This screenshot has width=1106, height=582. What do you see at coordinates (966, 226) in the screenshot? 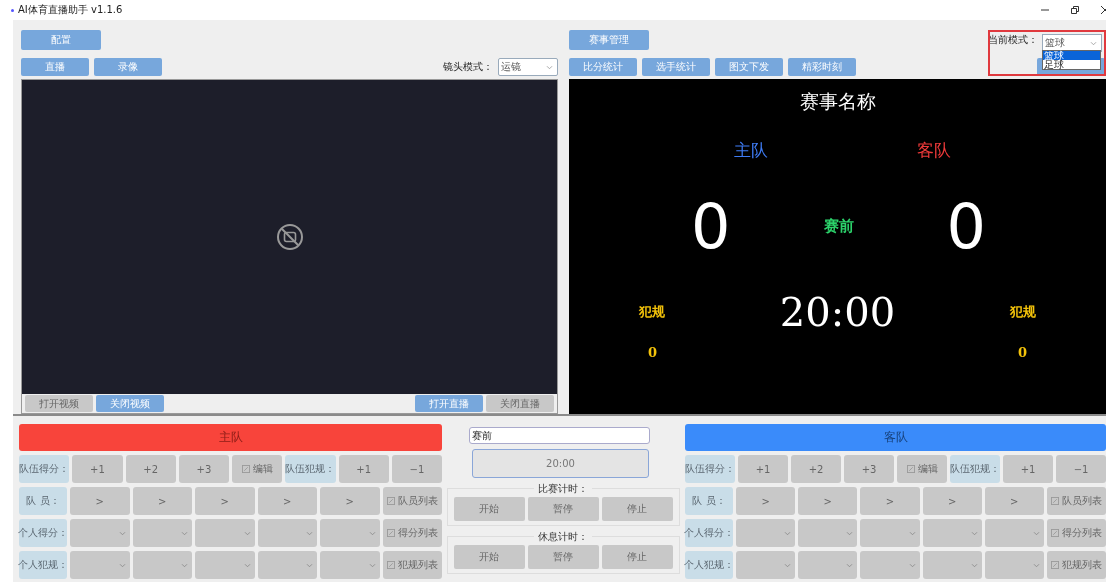
I see `away-score: 0` at bounding box center [966, 226].